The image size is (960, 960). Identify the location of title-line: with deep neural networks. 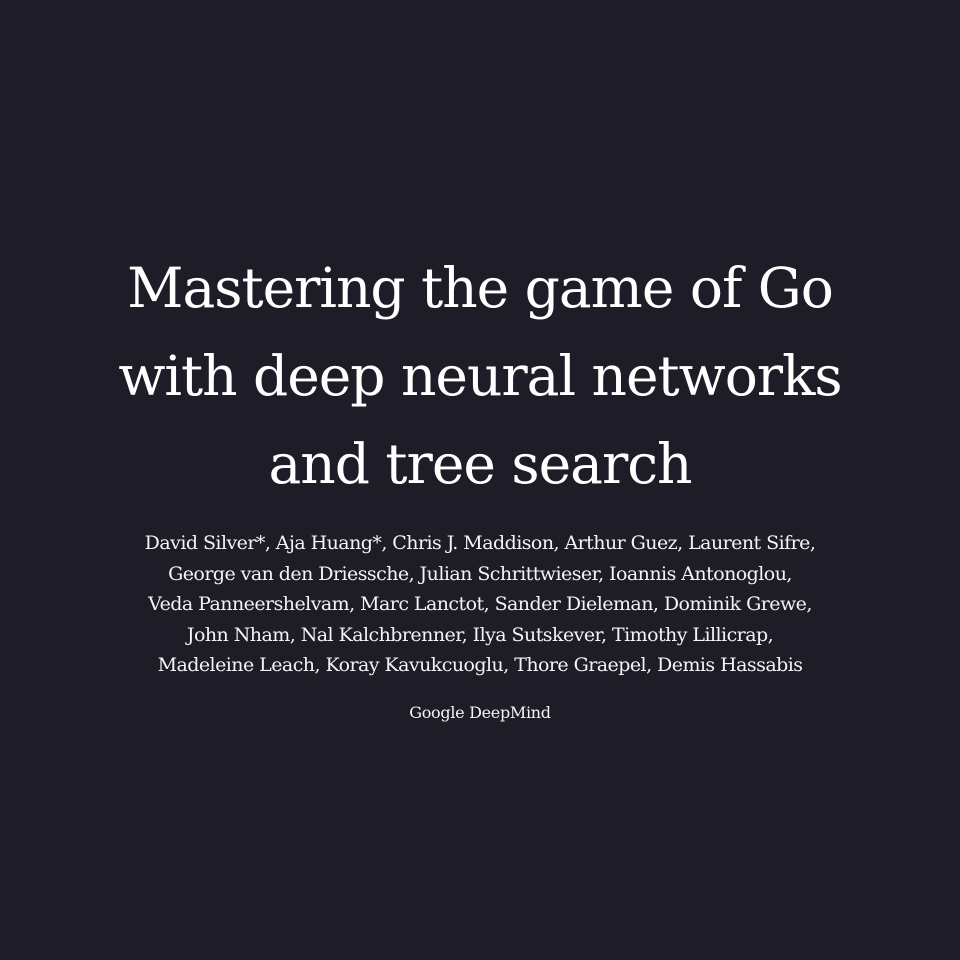
(480, 376).